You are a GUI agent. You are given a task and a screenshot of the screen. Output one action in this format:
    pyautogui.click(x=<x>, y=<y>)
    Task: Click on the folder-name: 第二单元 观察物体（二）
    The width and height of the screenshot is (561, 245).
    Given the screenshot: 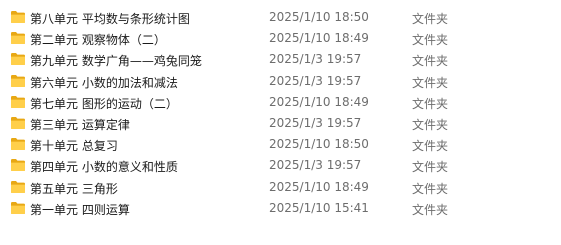 What is the action you would take?
    pyautogui.click(x=98, y=40)
    